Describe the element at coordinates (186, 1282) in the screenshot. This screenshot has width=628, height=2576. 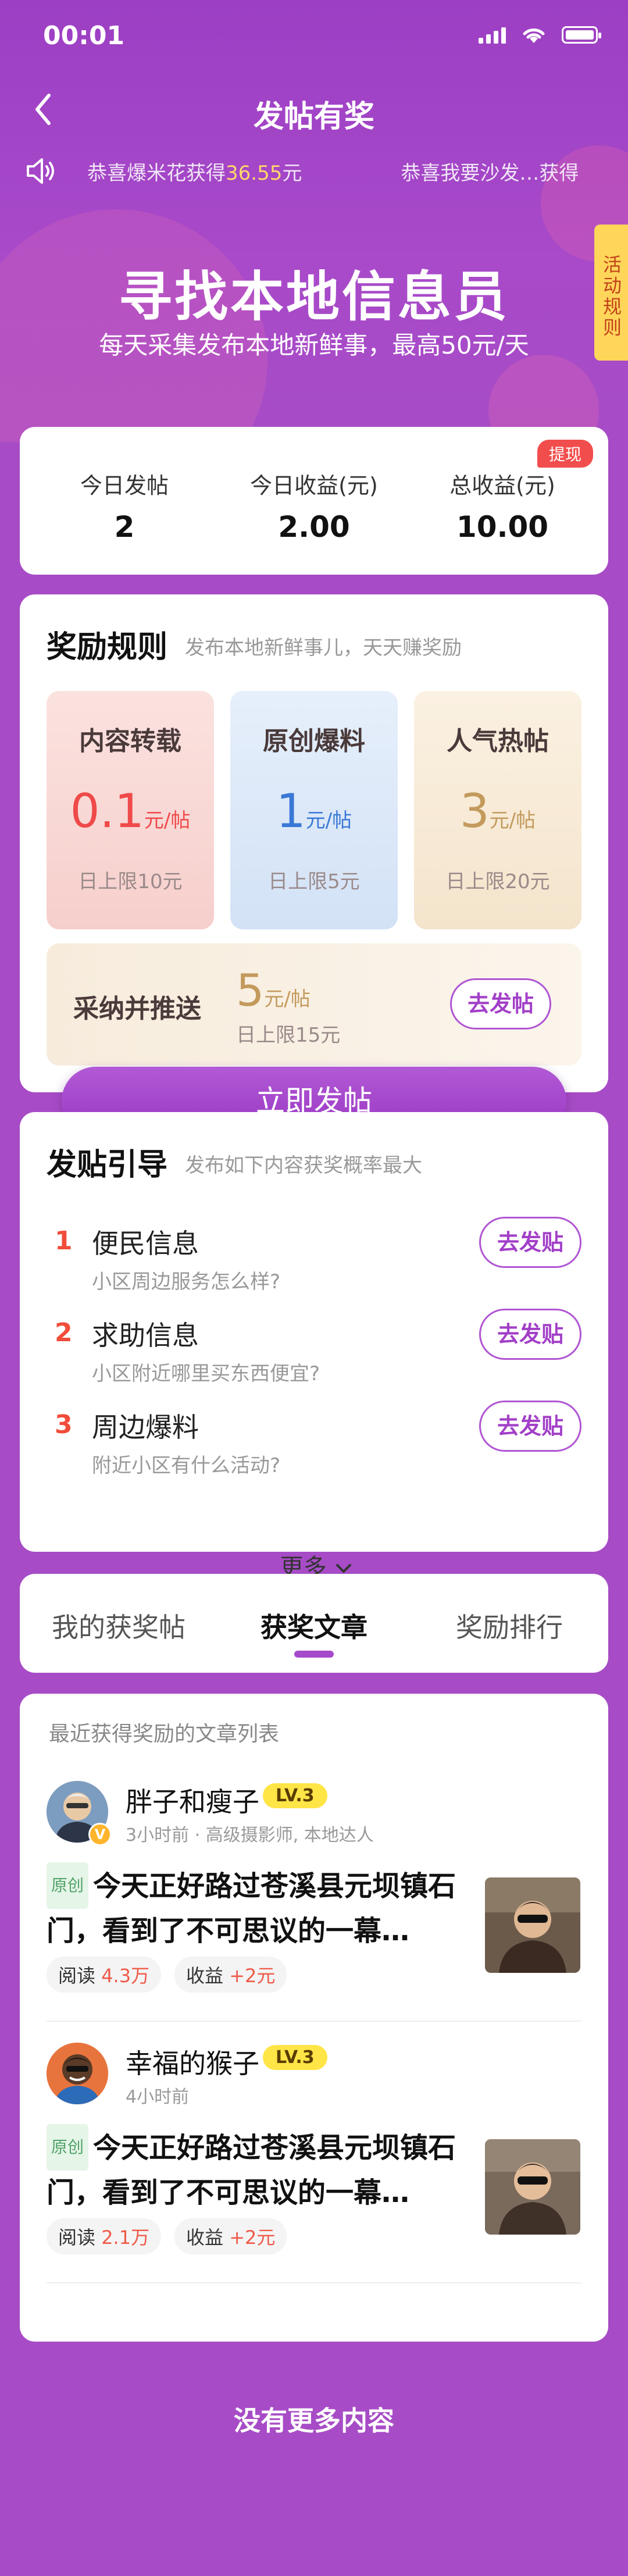
I see `guide-subtitle: 小区周边服务怎么样?` at that location.